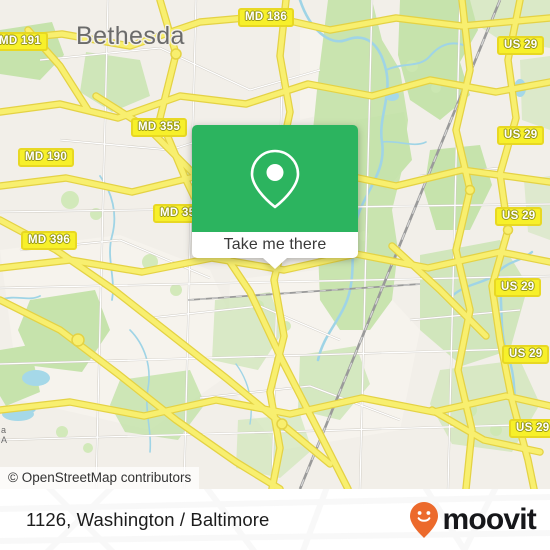  What do you see at coordinates (100, 478) in the screenshot?
I see `osm-attribution: © OpenStreetMap contributors` at bounding box center [100, 478].